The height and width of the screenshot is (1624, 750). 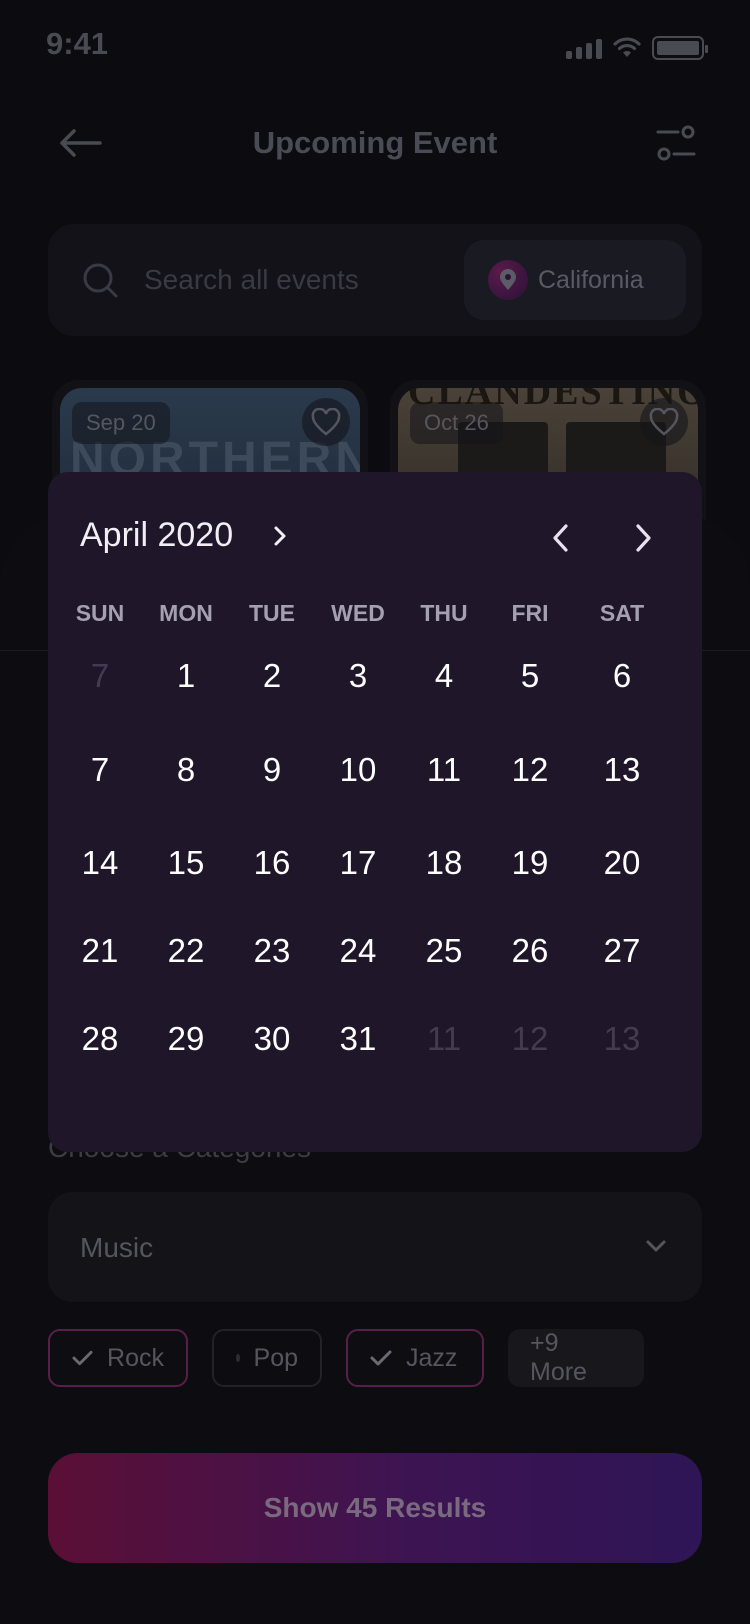 I want to click on weekday-label: THU, so click(x=444, y=613).